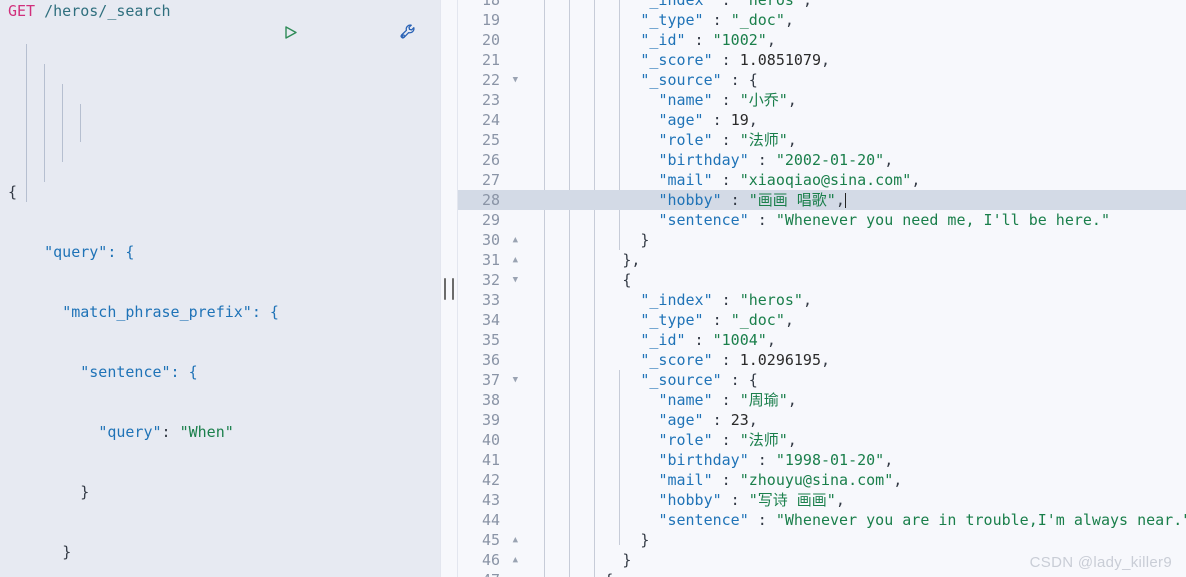 The width and height of the screenshot is (1186, 577). I want to click on code-token: "写诗 画画", so click(792, 500).